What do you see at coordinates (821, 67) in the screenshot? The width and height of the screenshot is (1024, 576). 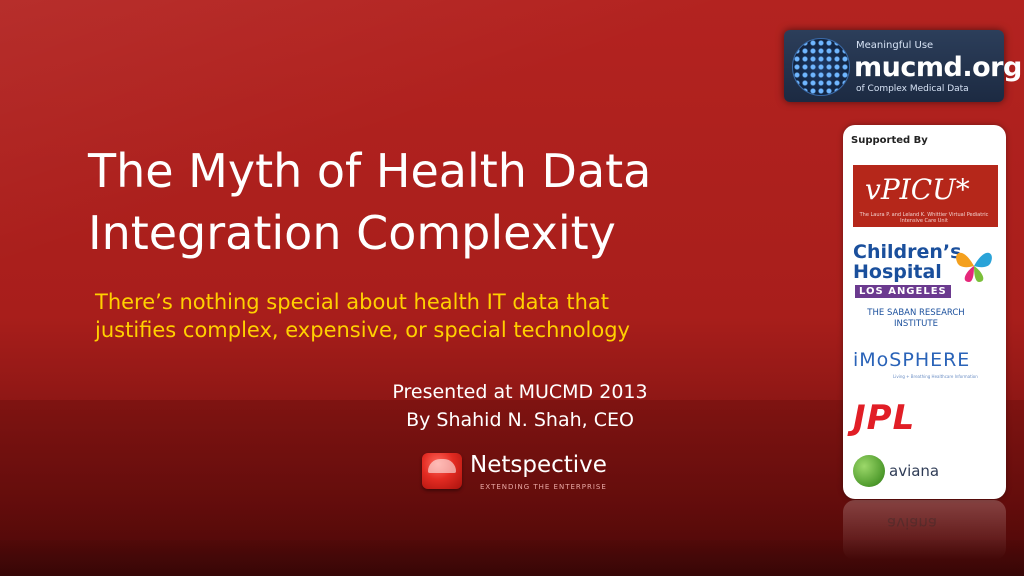 I see `globe-icon` at bounding box center [821, 67].